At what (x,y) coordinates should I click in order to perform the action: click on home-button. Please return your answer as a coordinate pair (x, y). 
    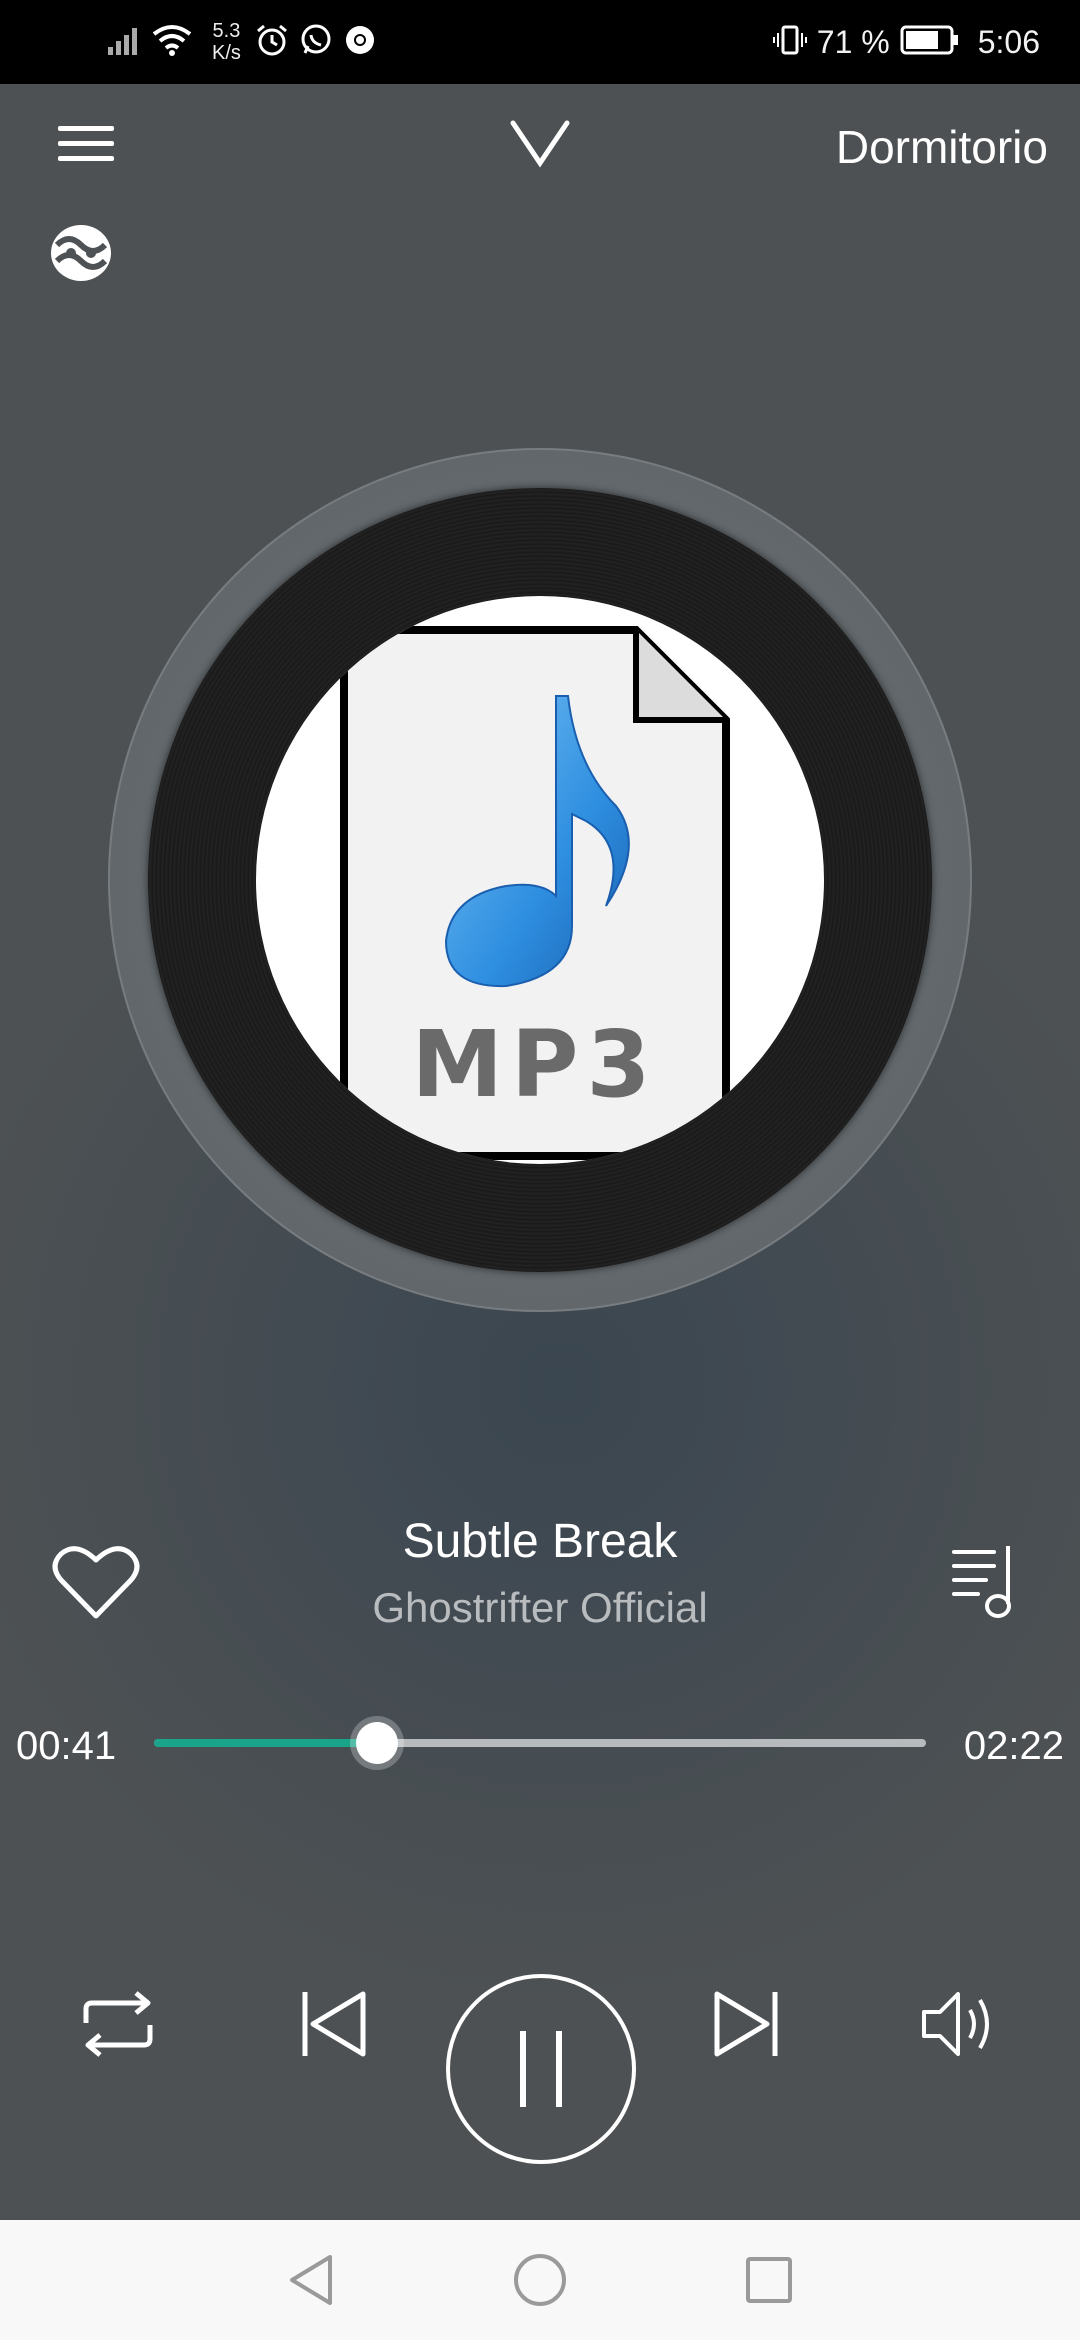
    Looking at the image, I should click on (540, 2280).